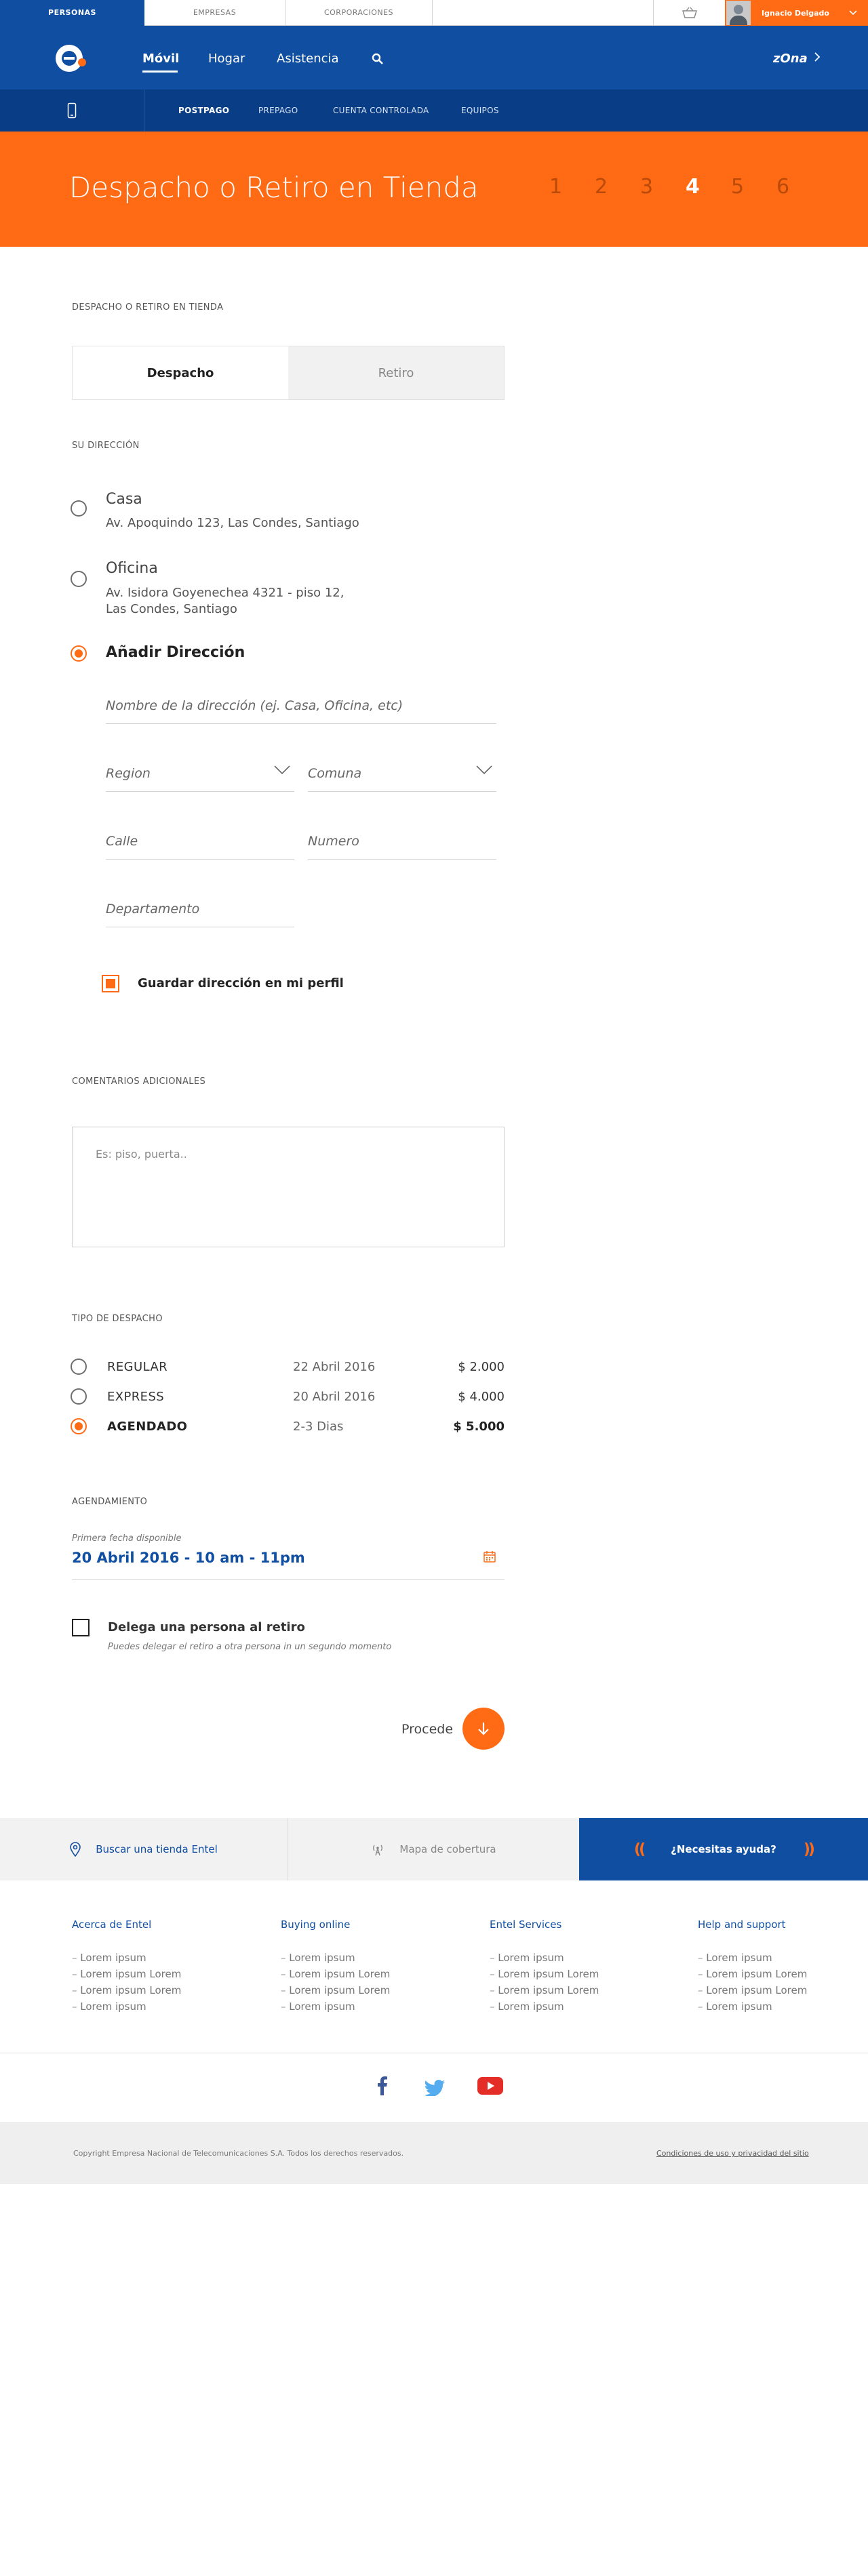 Image resolution: width=868 pixels, height=2576 pixels. What do you see at coordinates (479, 1427) in the screenshot?
I see `shipping-price-agendado: $ 5.000` at bounding box center [479, 1427].